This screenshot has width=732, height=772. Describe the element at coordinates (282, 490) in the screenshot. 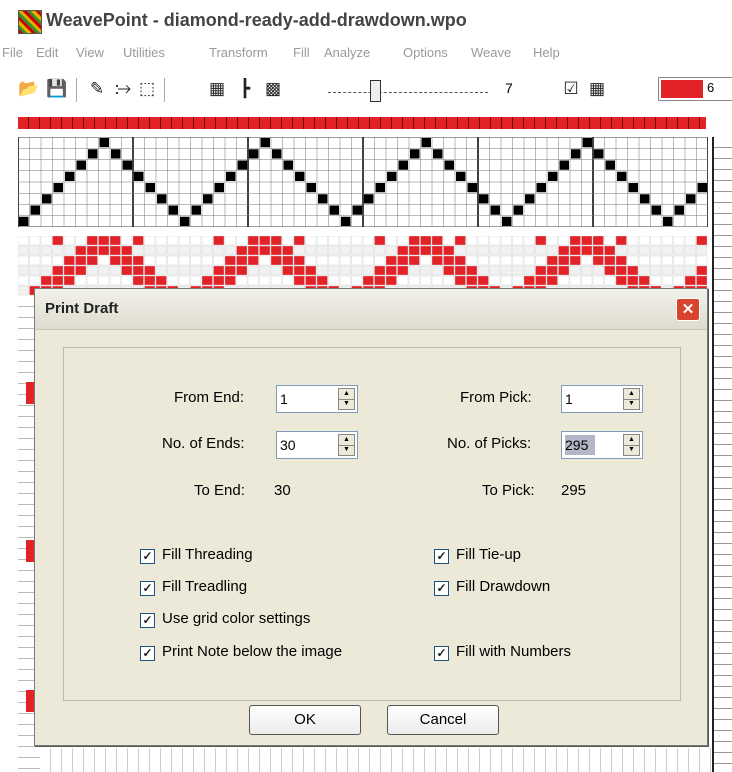

I see `to-end-value: 30` at that location.